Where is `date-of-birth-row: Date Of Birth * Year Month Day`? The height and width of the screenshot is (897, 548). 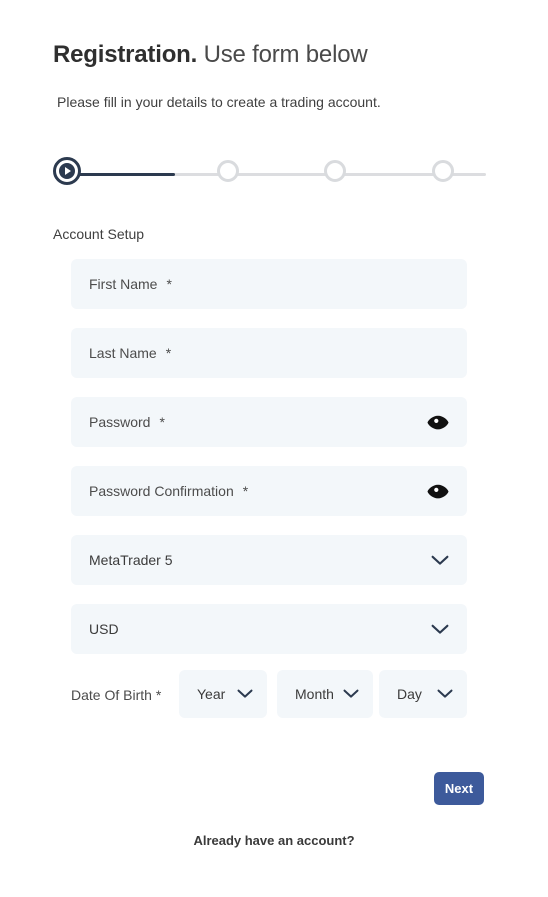 date-of-birth-row: Date Of Birth * Year Month Day is located at coordinates (269, 694).